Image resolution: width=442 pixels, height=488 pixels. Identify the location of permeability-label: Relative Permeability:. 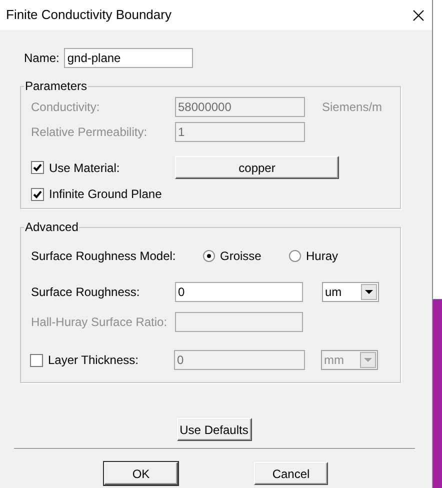
(89, 132).